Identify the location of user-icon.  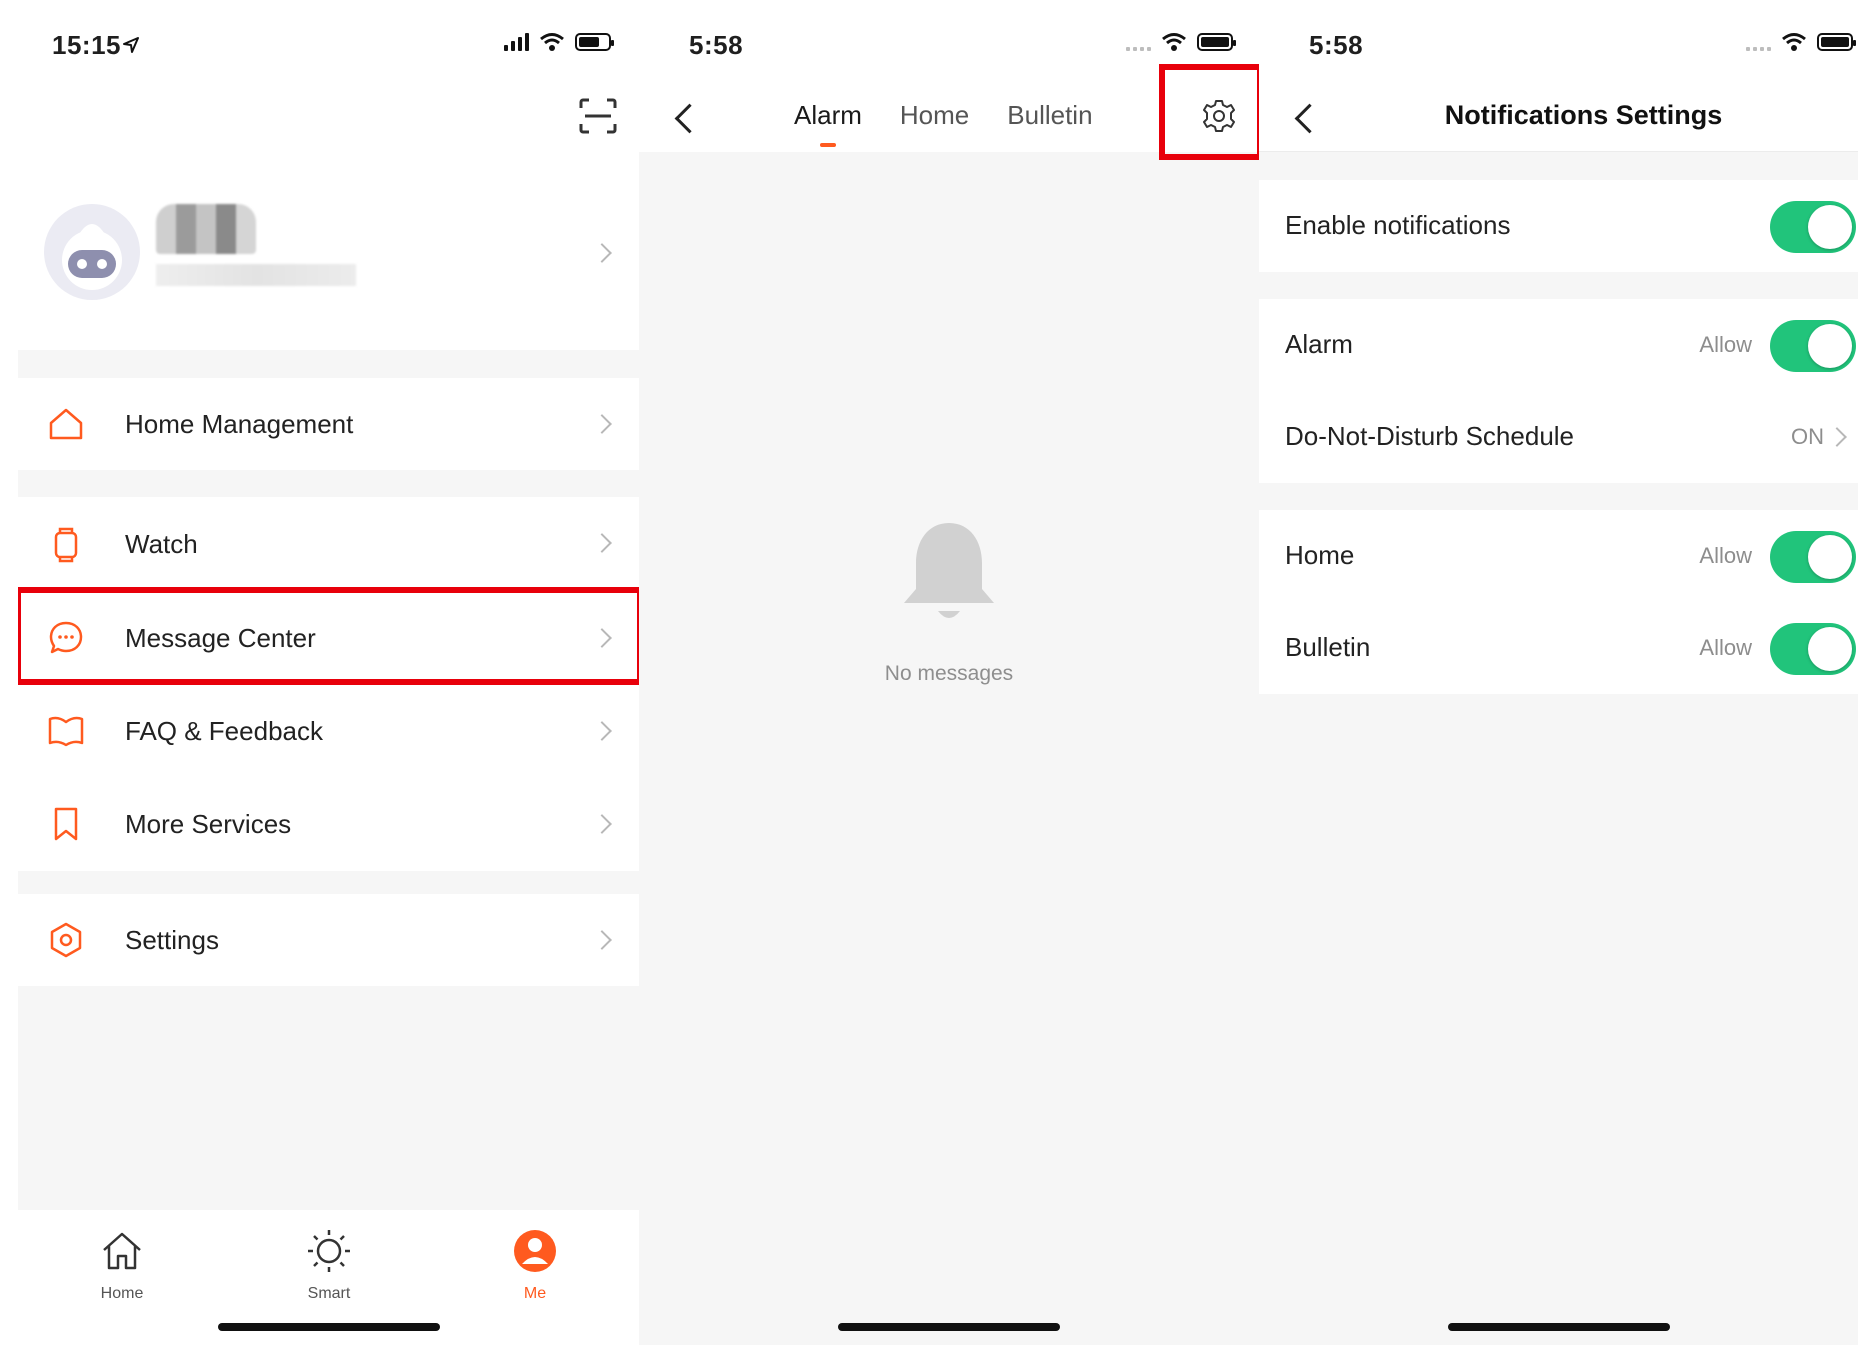
(535, 1251).